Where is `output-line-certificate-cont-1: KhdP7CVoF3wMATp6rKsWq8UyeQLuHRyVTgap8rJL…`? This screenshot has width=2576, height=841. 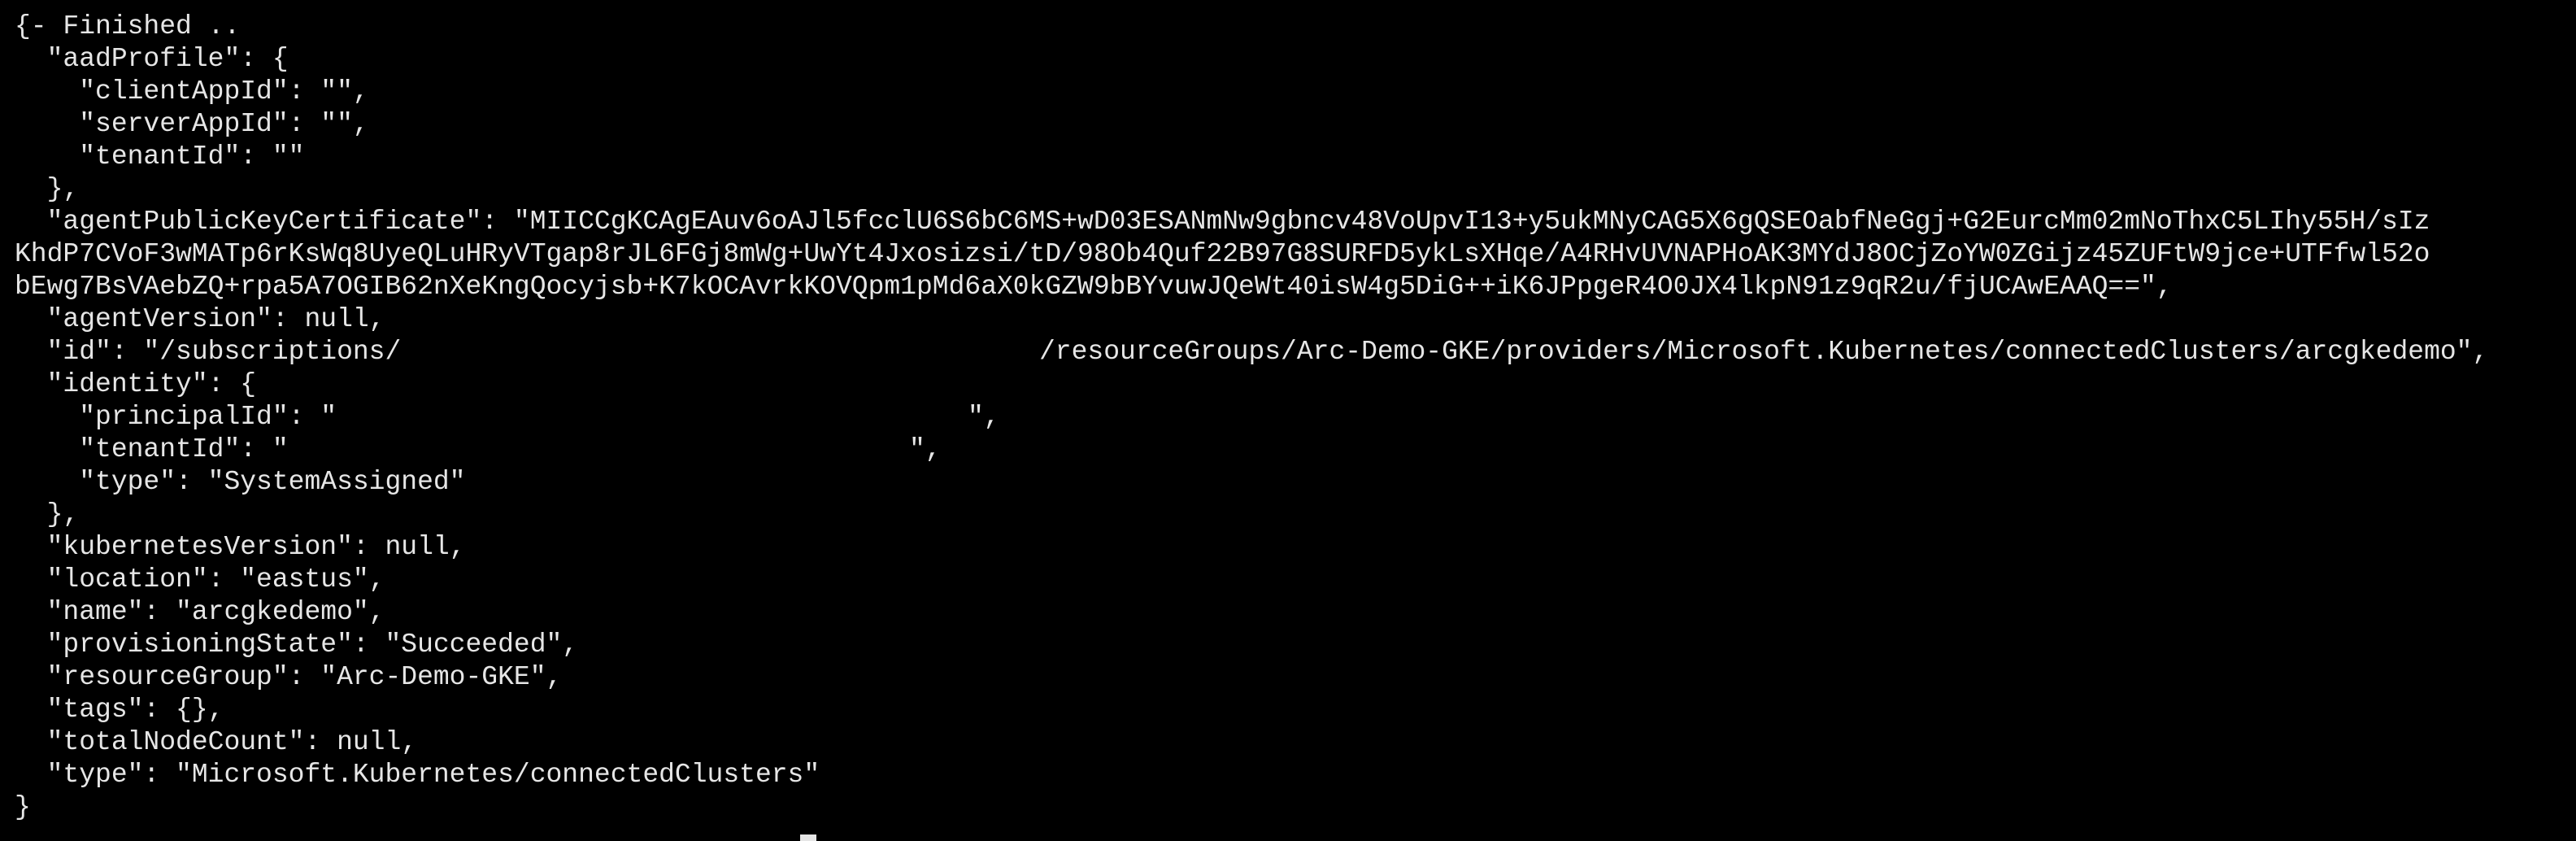 output-line-certificate-cont-1: KhdP7CVoF3wMATp6rKsWq8UyeQLuHRyVTgap8rJL… is located at coordinates (1223, 254).